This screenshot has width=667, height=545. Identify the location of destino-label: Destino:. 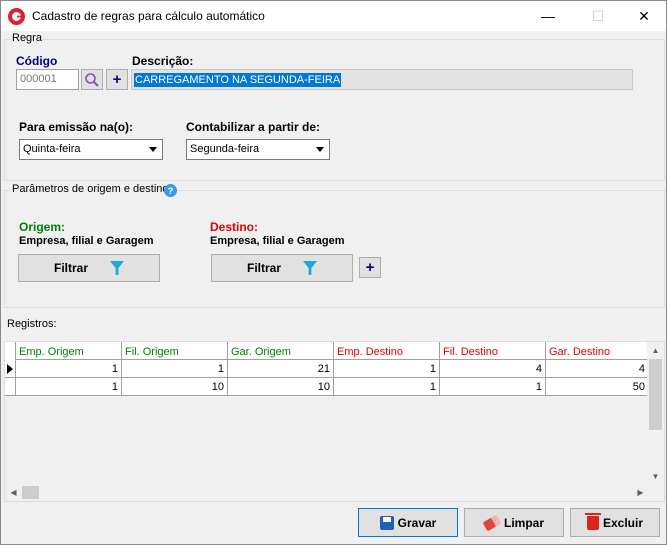
(234, 227).